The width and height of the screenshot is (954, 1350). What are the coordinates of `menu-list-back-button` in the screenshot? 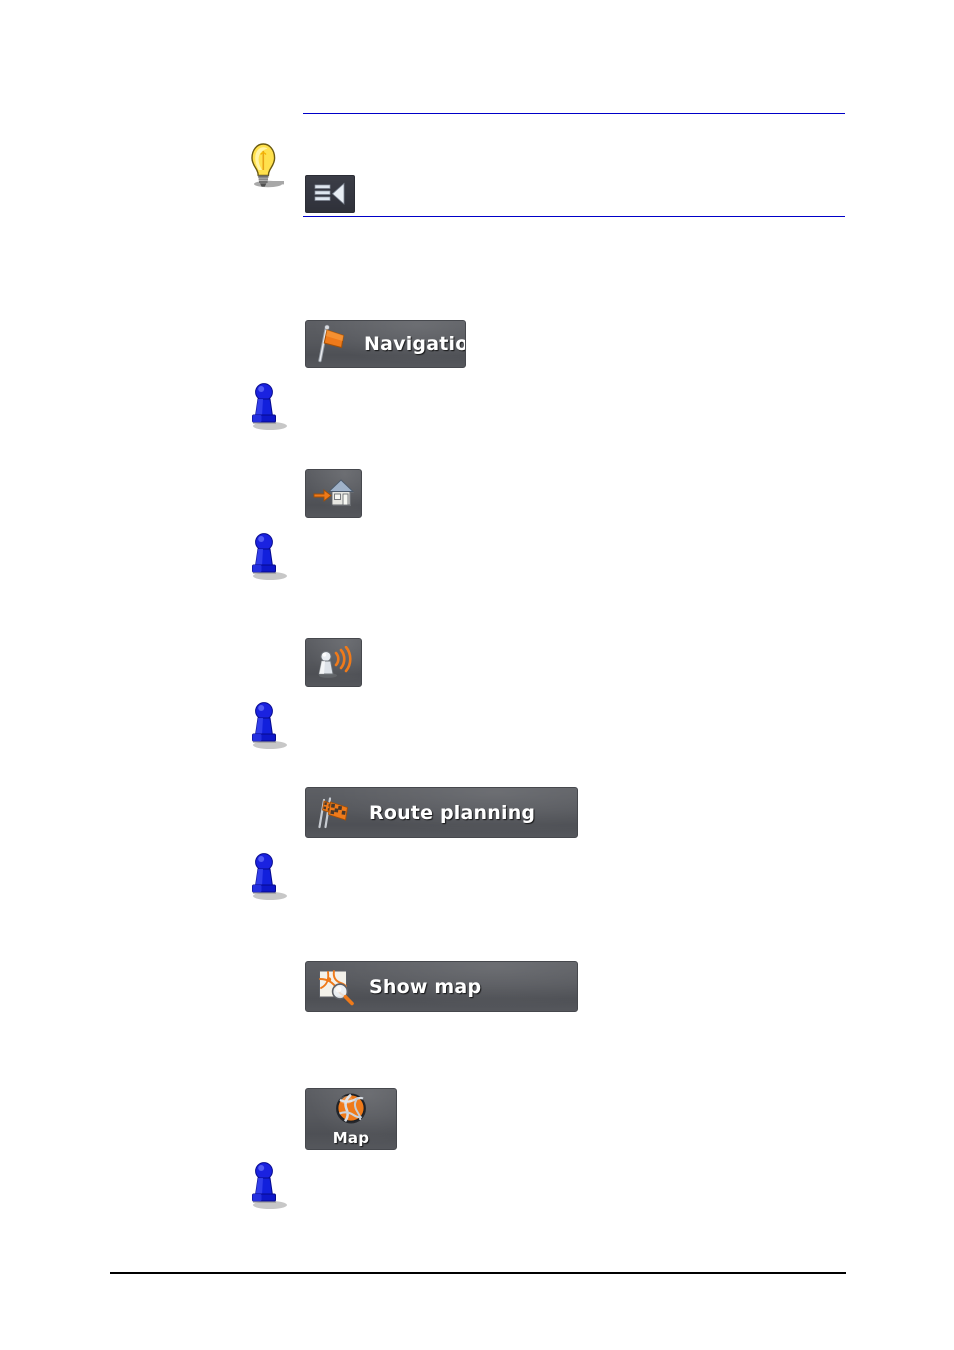 It's located at (330, 194).